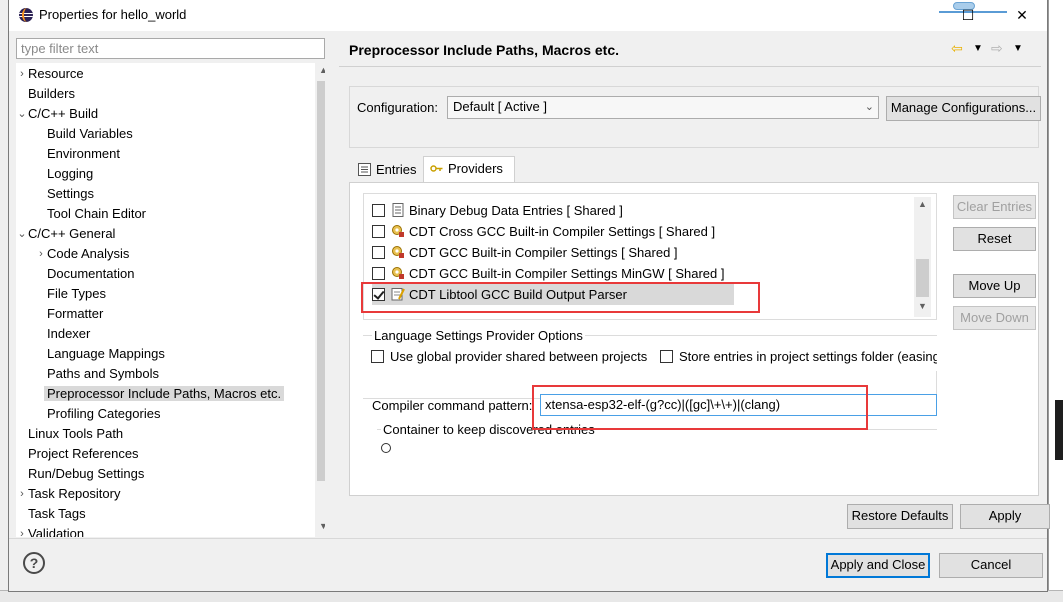  I want to click on background-panel, so click(1059, 430).